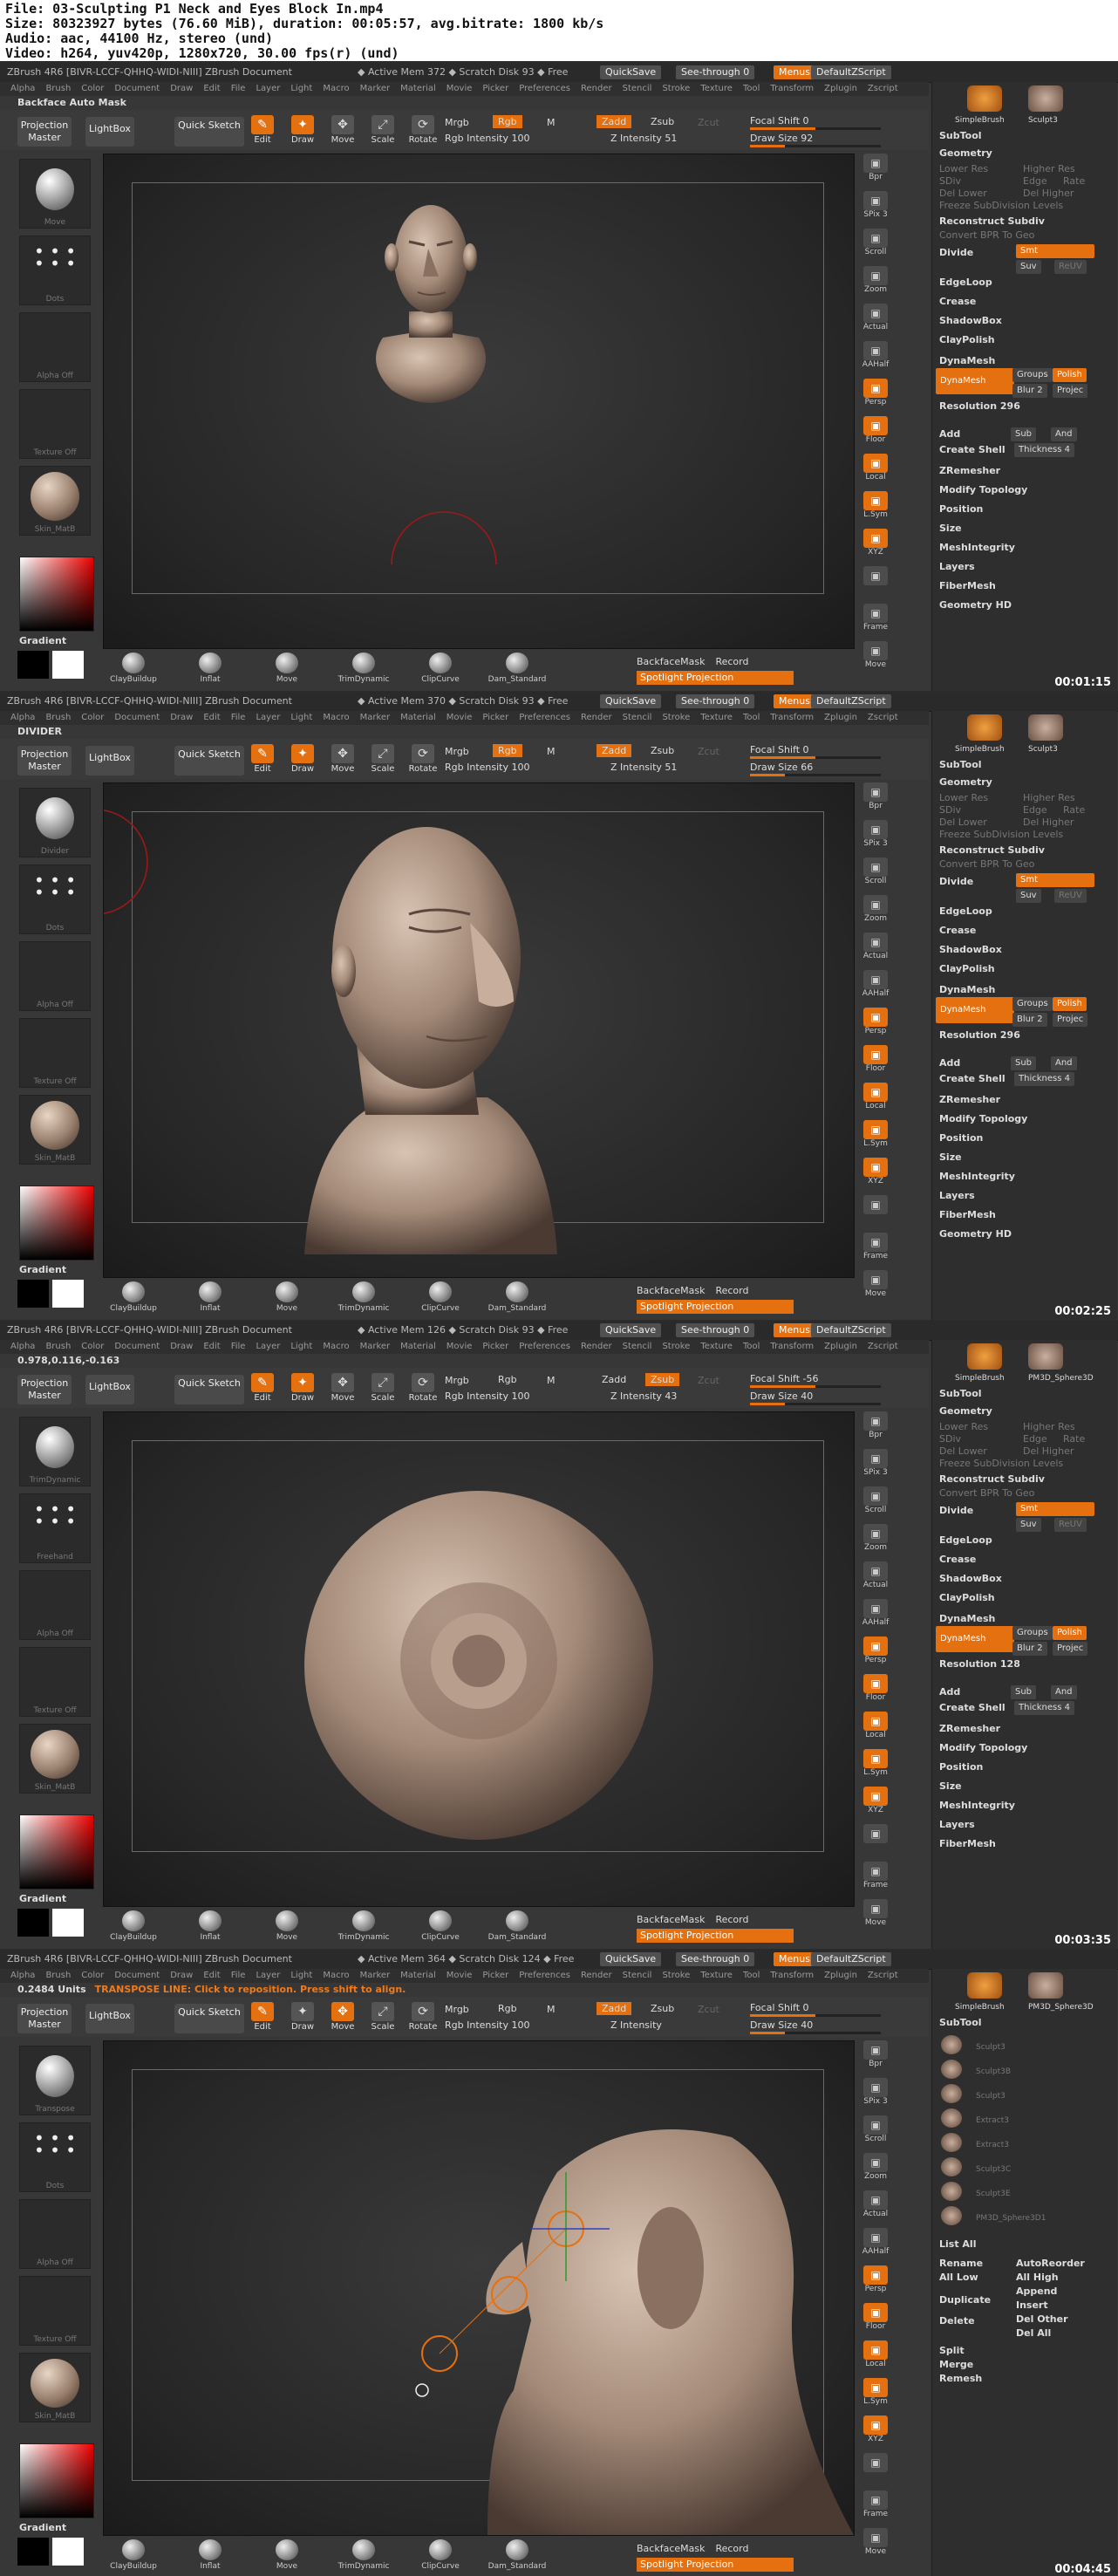 This screenshot has width=1118, height=2576. I want to click on geometry-add: Add, so click(950, 1692).